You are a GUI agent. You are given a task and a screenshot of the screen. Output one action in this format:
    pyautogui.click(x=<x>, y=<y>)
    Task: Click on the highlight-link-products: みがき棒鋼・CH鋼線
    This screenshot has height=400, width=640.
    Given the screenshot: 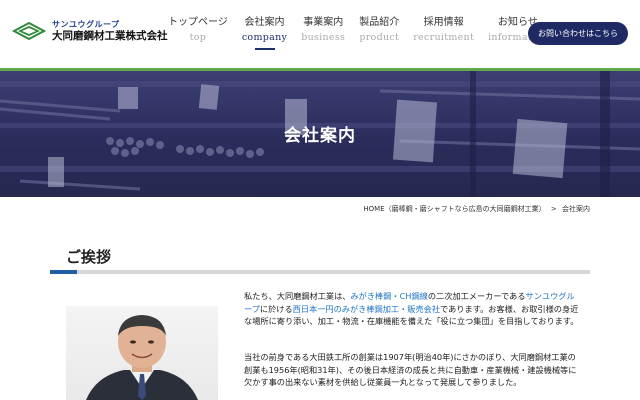 What is the action you would take?
    pyautogui.click(x=388, y=296)
    